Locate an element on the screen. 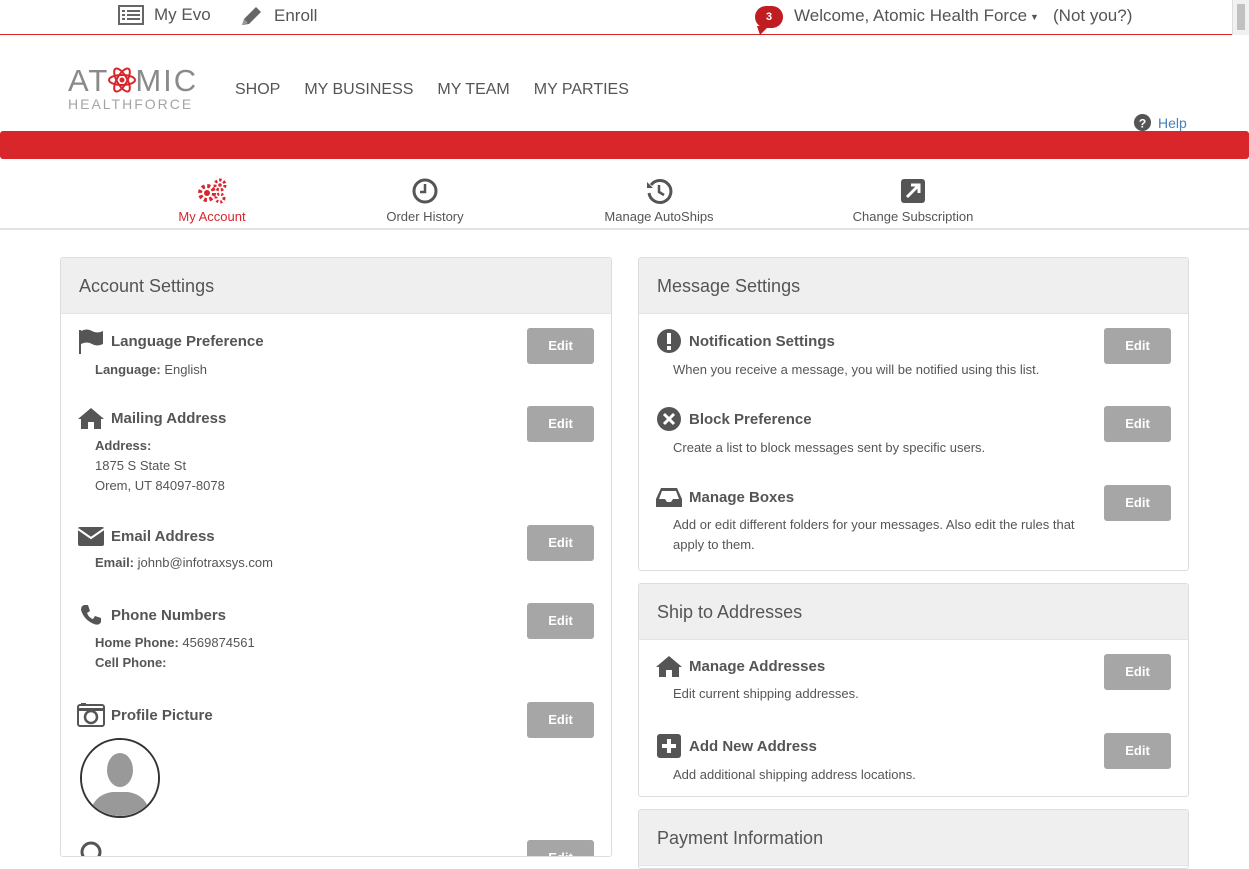 The image size is (1249, 869). tab-change-subscription-label: Change Subscription is located at coordinates (913, 216).